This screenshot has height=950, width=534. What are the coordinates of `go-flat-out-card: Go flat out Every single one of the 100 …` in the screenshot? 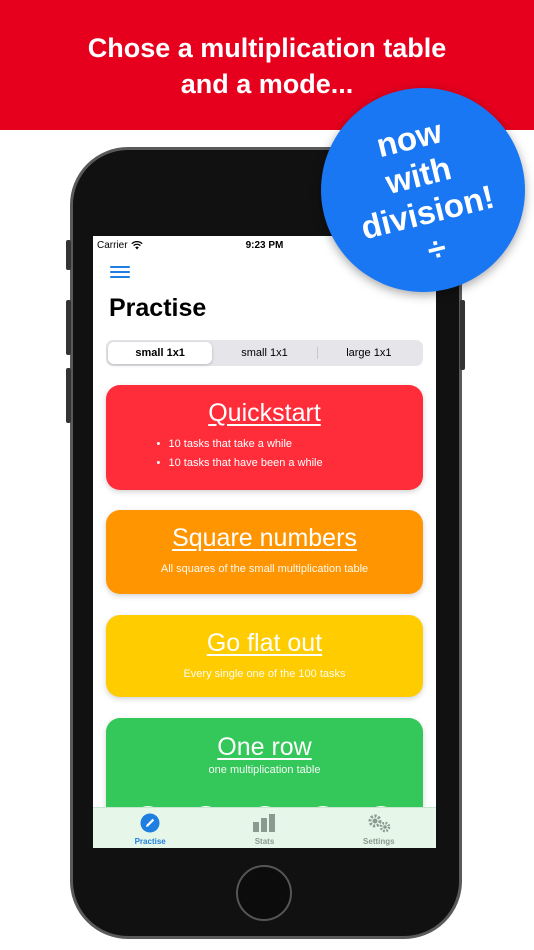 It's located at (264, 656).